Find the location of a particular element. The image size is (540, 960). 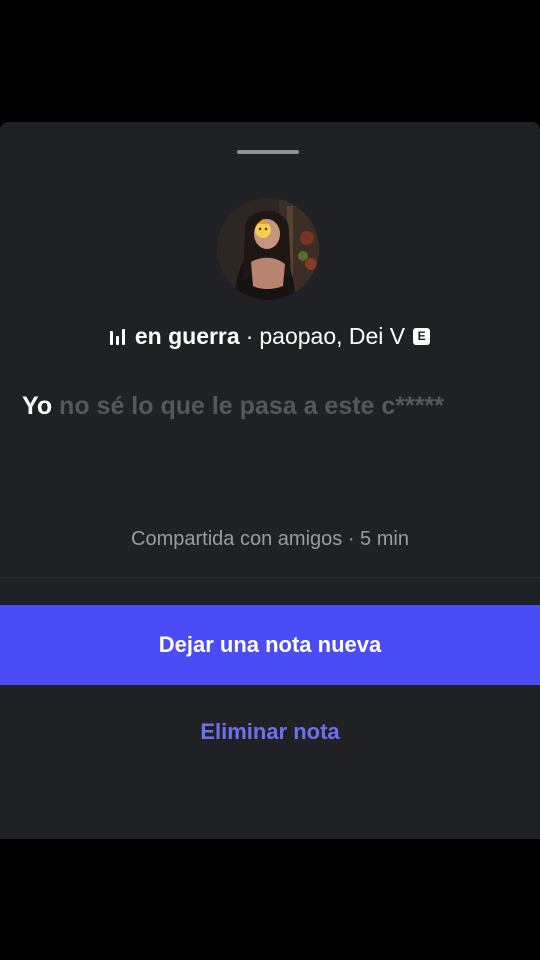

artist-names: paopao, Dei V is located at coordinates (332, 335).